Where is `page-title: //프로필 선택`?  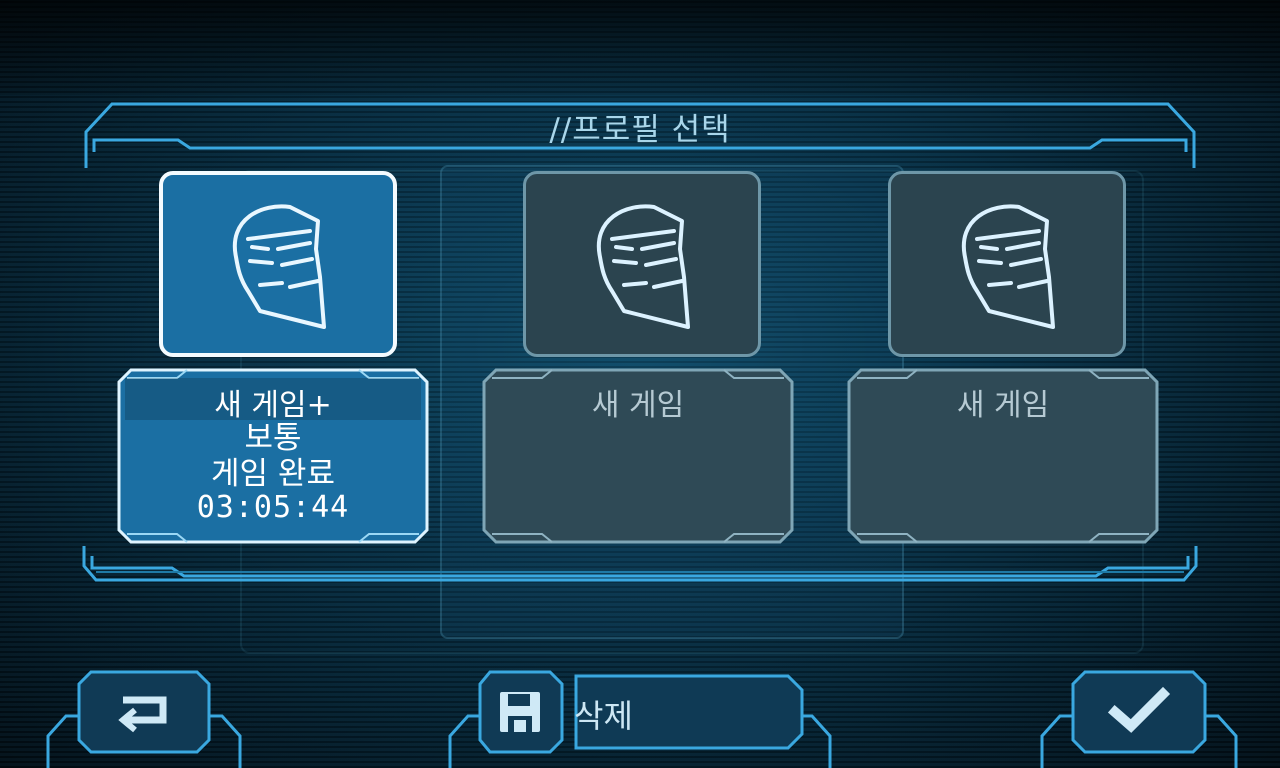
page-title: //프로필 선택 is located at coordinates (640, 130).